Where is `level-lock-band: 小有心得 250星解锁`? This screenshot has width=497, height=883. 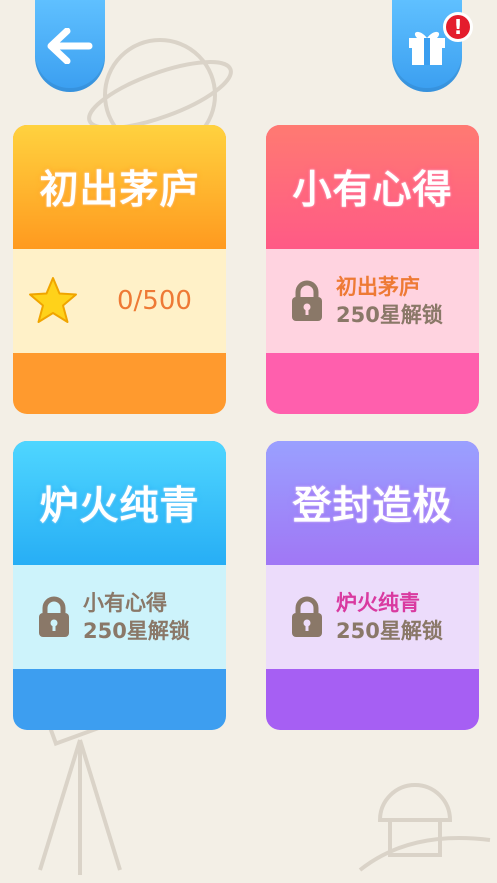 level-lock-band: 小有心得 250星解锁 is located at coordinates (119, 617).